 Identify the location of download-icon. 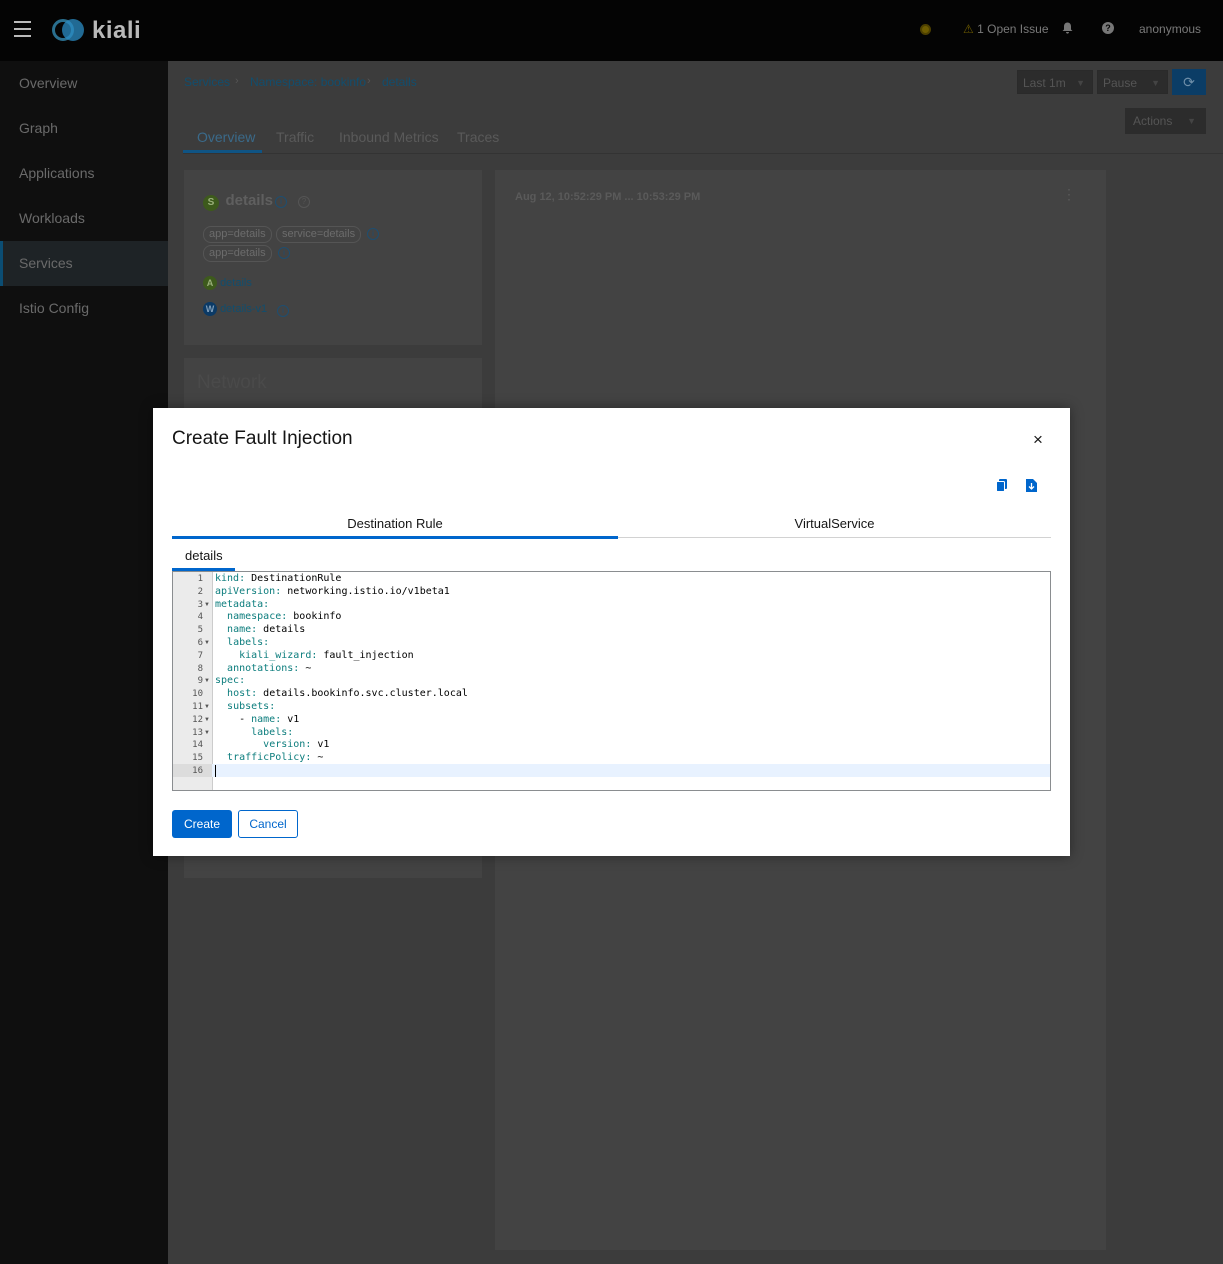
(1033, 486).